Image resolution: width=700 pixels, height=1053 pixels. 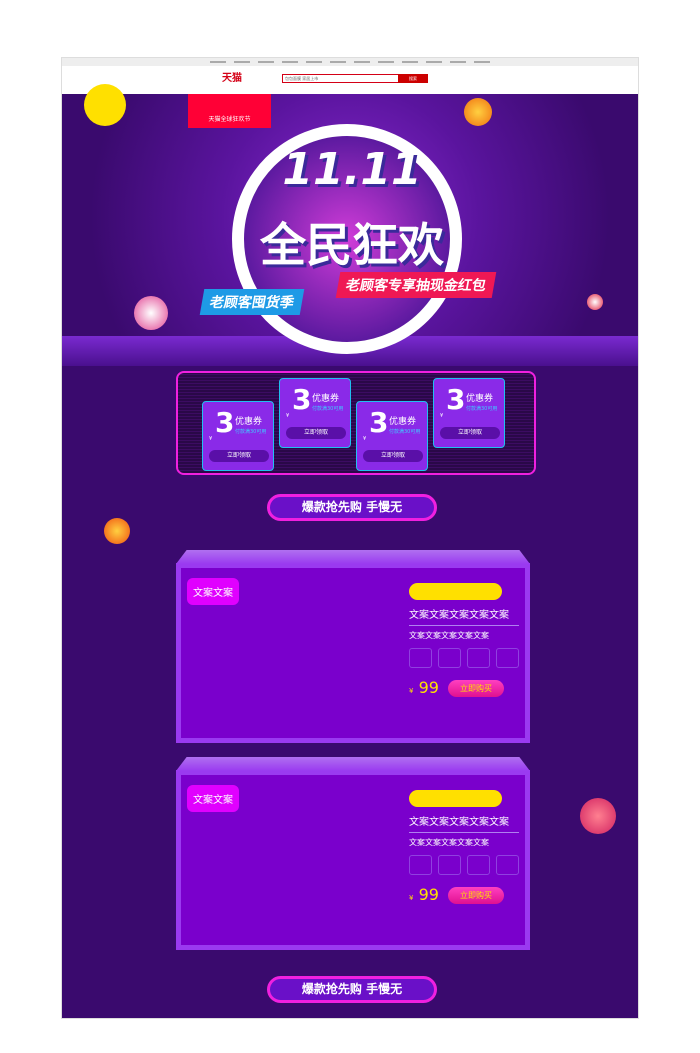 I want to click on store-header: 天猫 包包面膜 家居上市 搜索, so click(x=350, y=80).